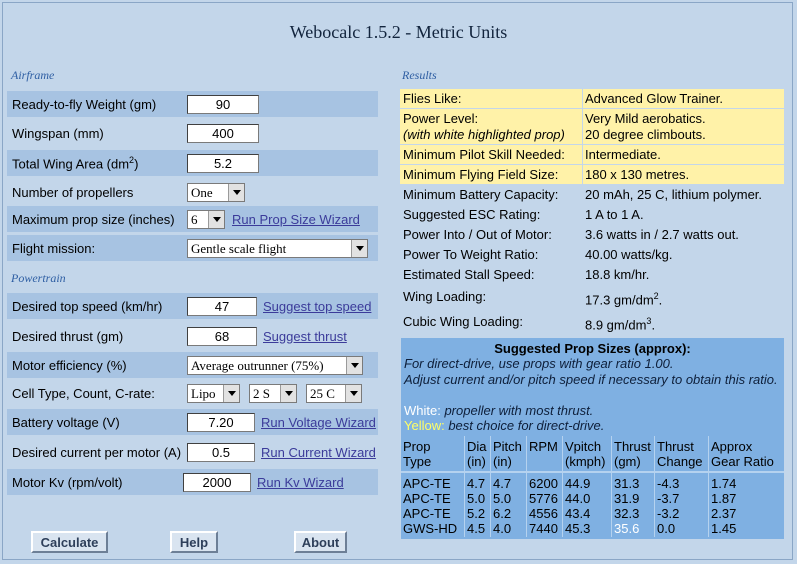 The width and height of the screenshot is (797, 564). What do you see at coordinates (543, 528) in the screenshot?
I see `prop-table-cell: 7440` at bounding box center [543, 528].